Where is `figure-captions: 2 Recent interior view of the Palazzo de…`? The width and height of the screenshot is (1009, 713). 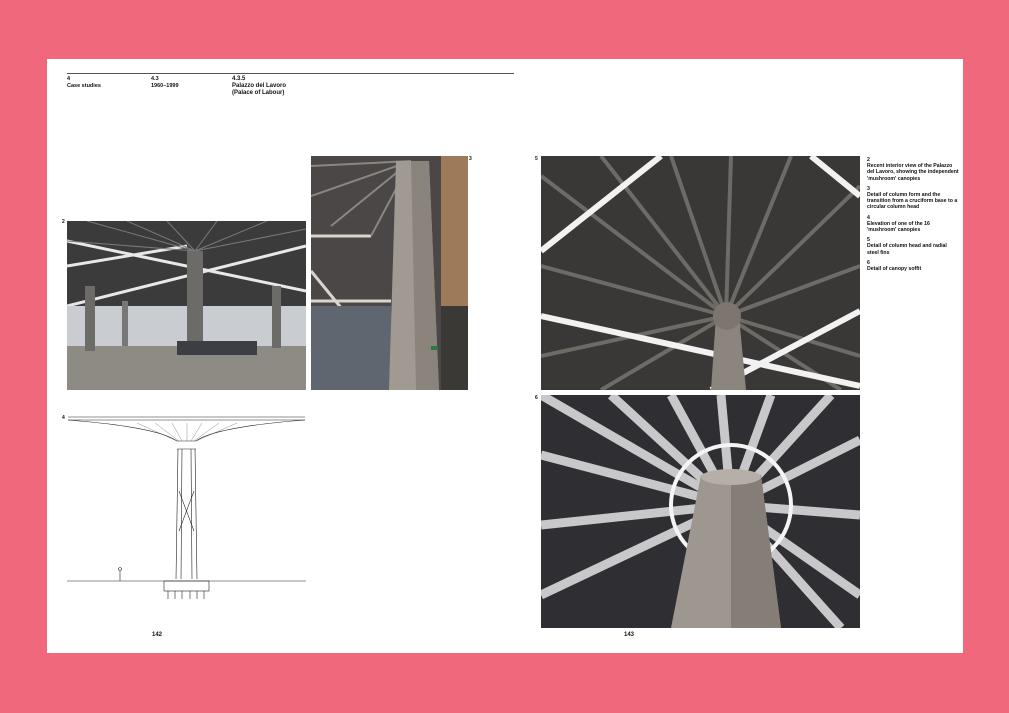
figure-captions: 2 Recent interior view of the Palazzo de… is located at coordinates (913, 216).